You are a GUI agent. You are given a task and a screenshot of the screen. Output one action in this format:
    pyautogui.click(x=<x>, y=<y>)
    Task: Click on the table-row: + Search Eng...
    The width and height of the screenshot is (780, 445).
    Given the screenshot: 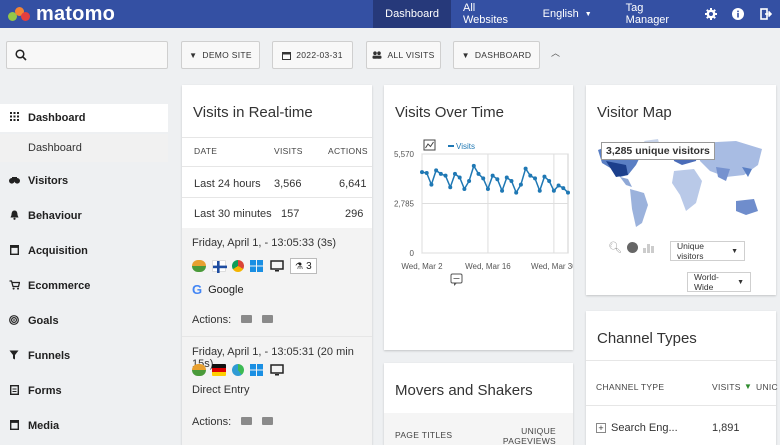 What is the action you would take?
    pyautogui.click(x=637, y=428)
    